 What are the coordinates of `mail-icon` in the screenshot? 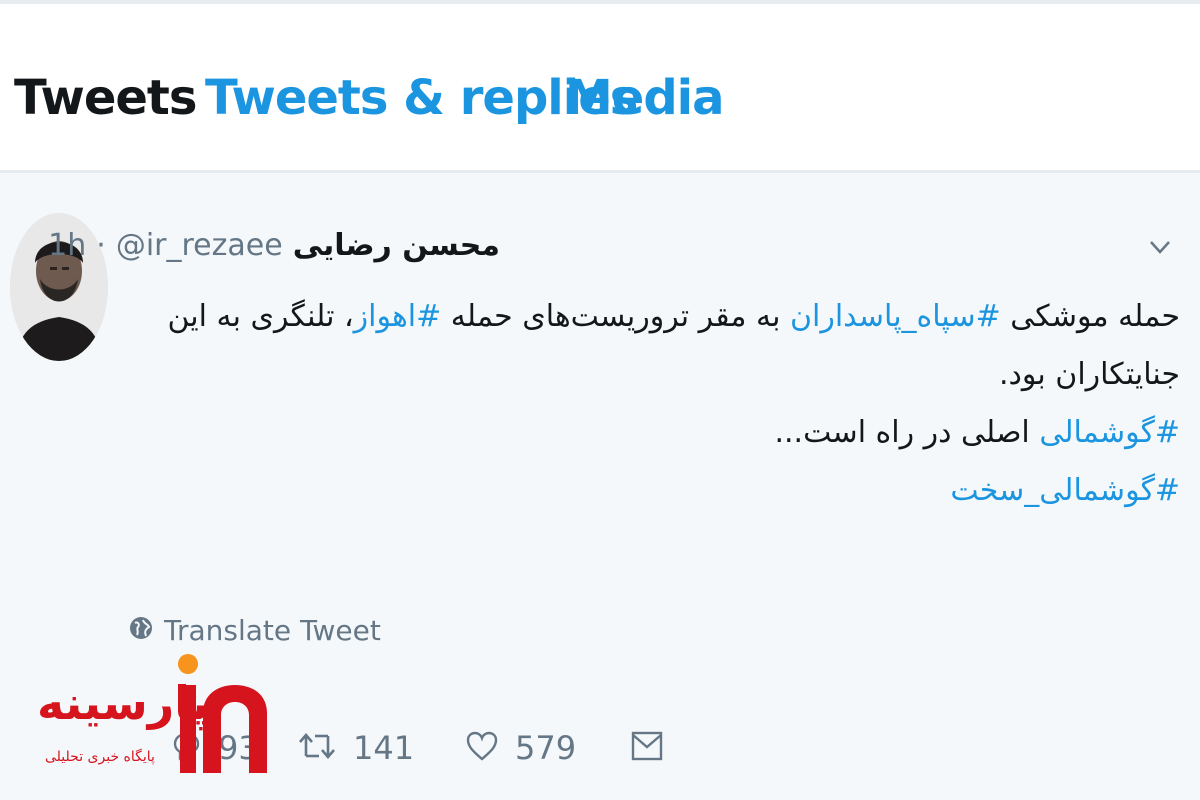 It's located at (647, 748).